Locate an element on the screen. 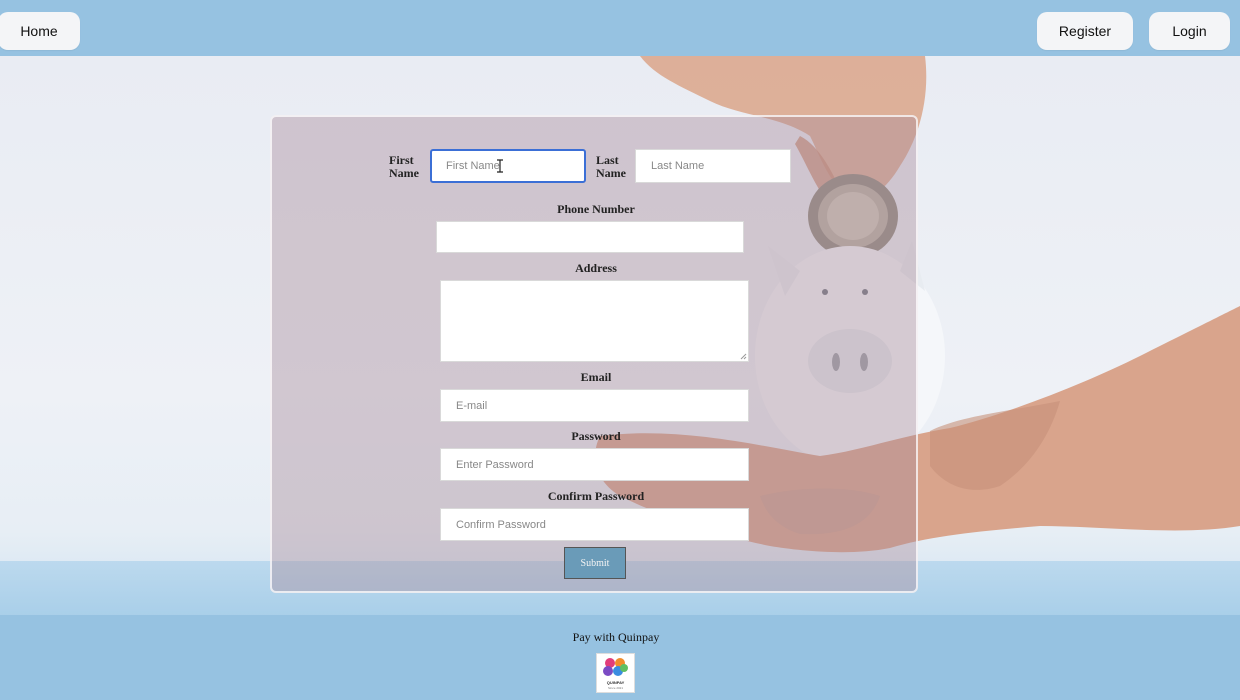 This screenshot has width=1240, height=700. last-name-input: Last Name is located at coordinates (713, 166).